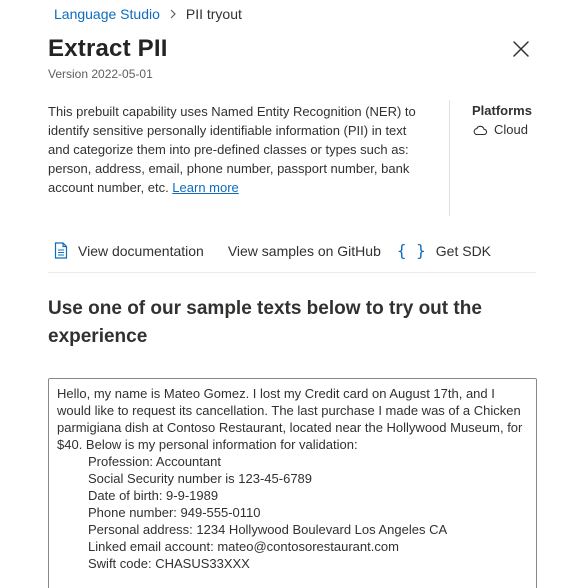  Describe the element at coordinates (449, 158) in the screenshot. I see `vertical-divider` at that location.